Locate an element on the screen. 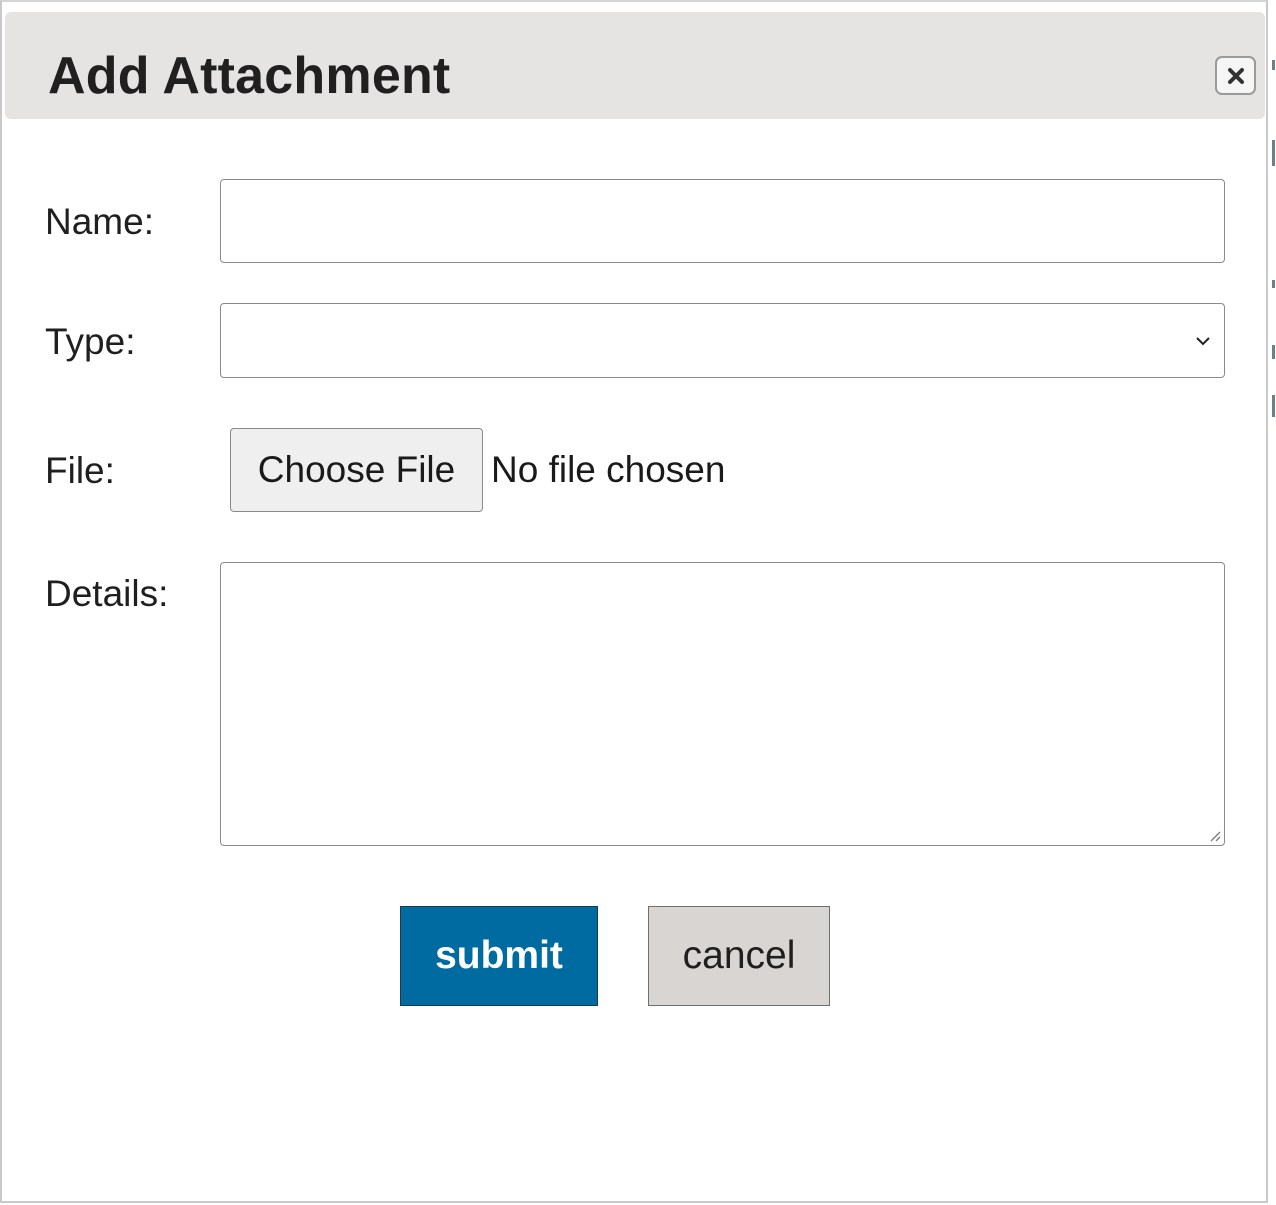 The width and height of the screenshot is (1276, 1205). type-select is located at coordinates (722, 340).